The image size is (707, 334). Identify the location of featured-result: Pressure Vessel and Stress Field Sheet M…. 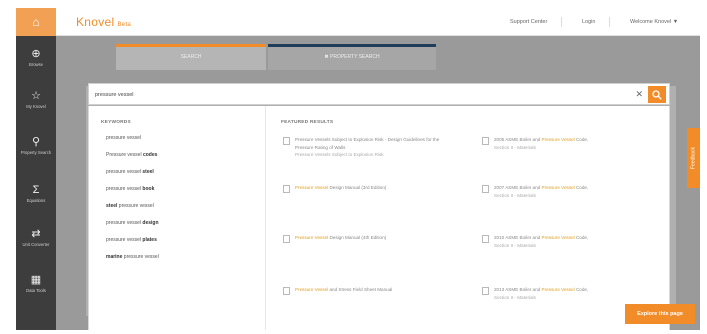
(364, 290).